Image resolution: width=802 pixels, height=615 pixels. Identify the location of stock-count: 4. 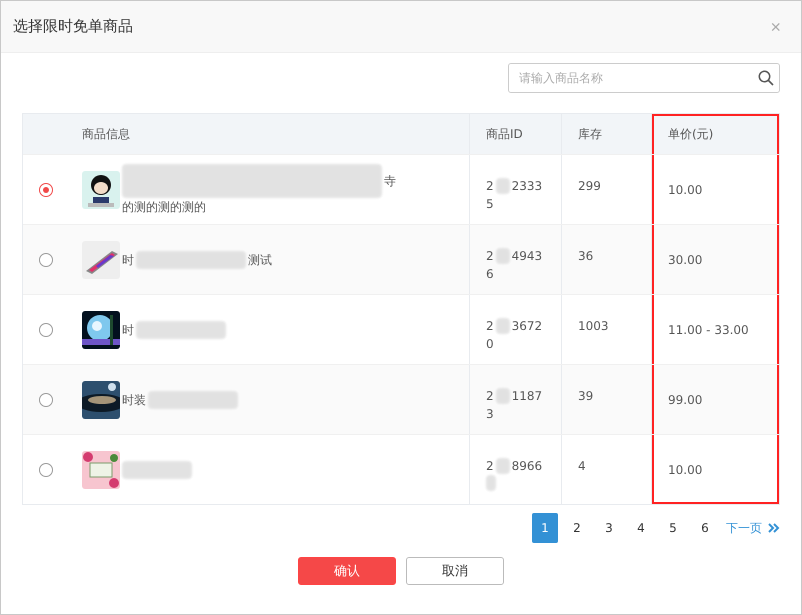
(582, 466).